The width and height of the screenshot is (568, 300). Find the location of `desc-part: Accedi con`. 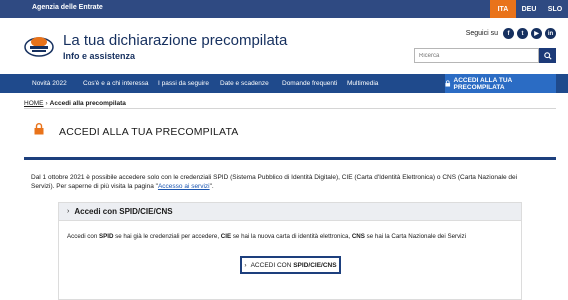

desc-part: Accedi con is located at coordinates (83, 236).